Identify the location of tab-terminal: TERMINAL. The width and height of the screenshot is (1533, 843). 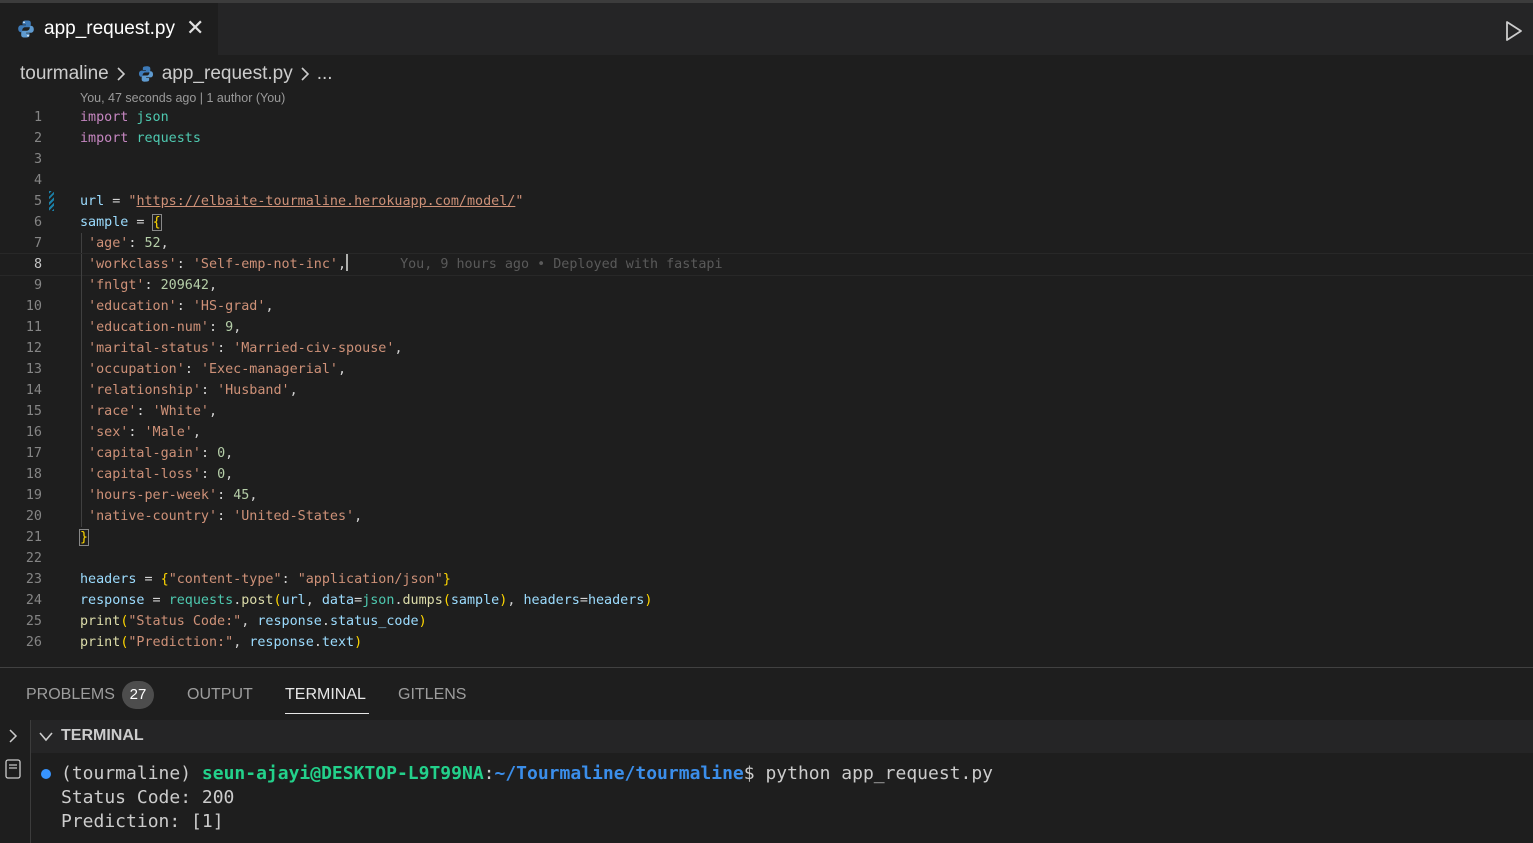
(327, 700).